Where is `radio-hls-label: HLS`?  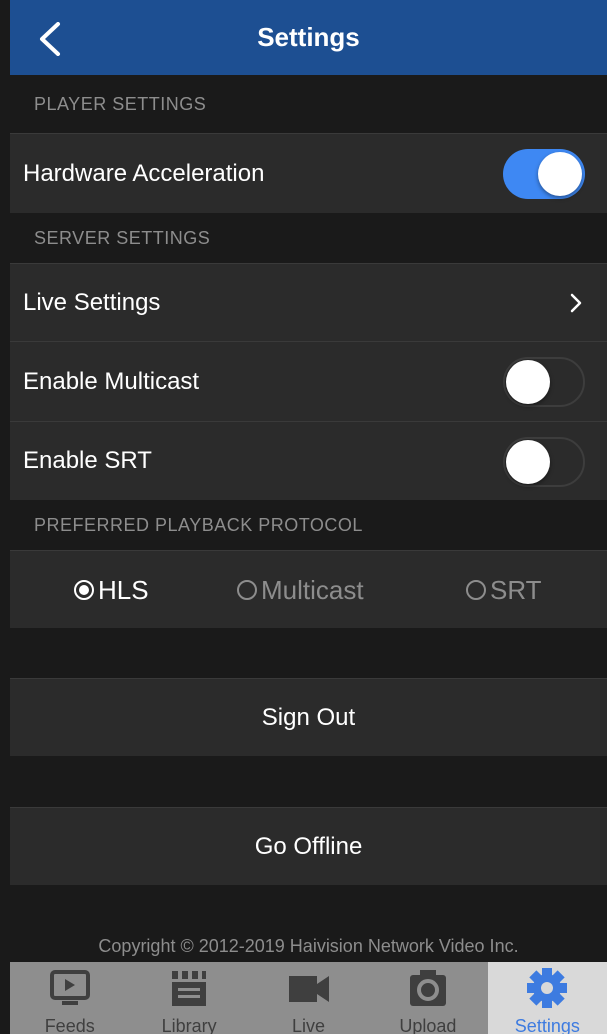 radio-hls-label: HLS is located at coordinates (123, 589).